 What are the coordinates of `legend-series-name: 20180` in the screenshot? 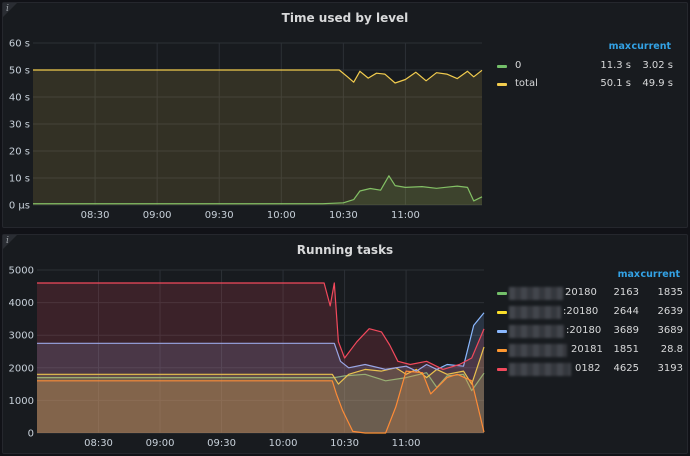 It's located at (581, 292).